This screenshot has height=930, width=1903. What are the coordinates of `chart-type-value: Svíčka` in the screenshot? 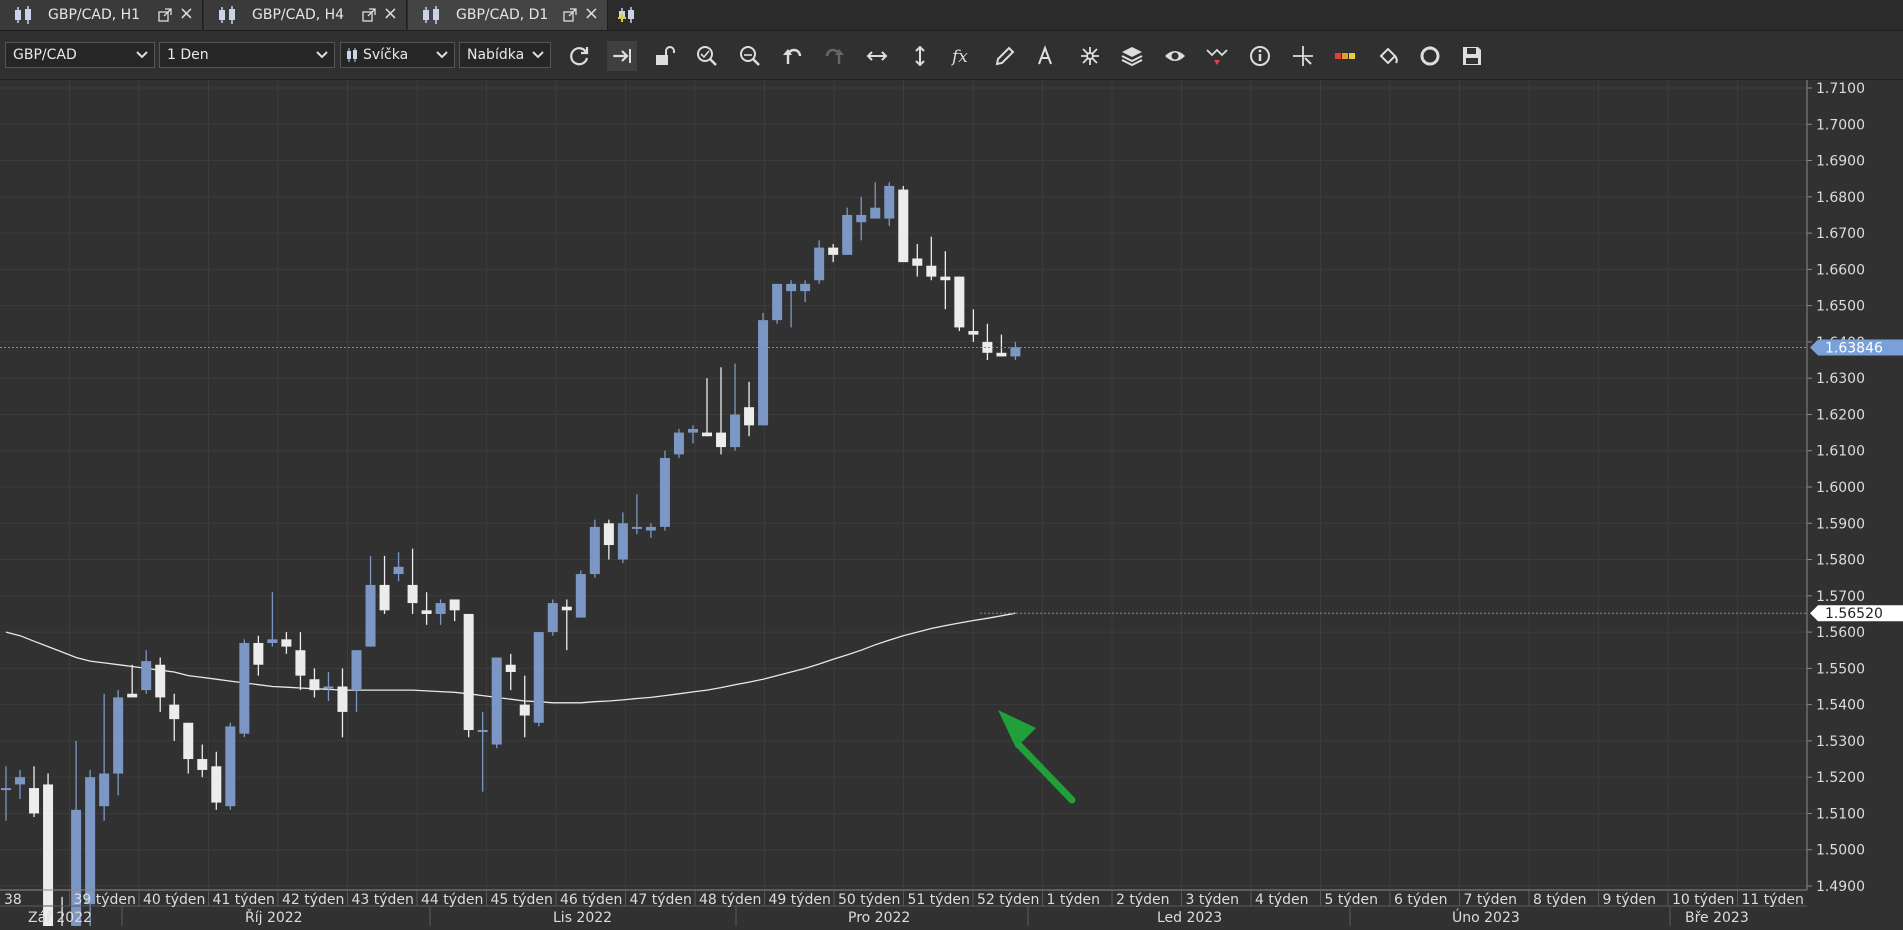 It's located at (386, 55).